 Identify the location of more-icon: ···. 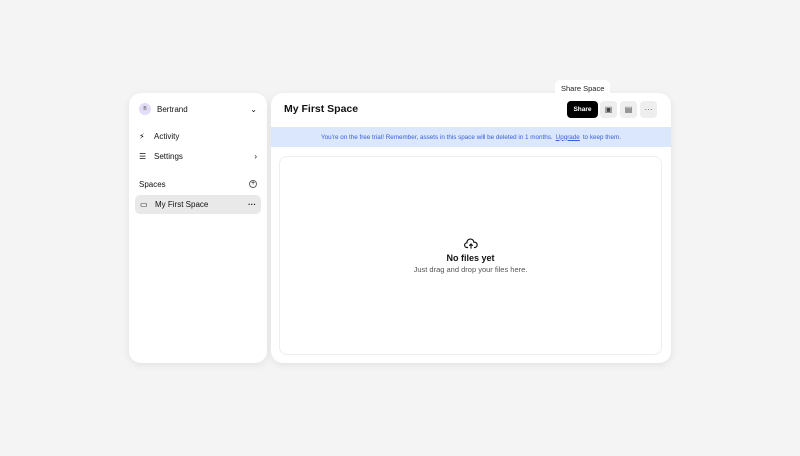
(252, 204).